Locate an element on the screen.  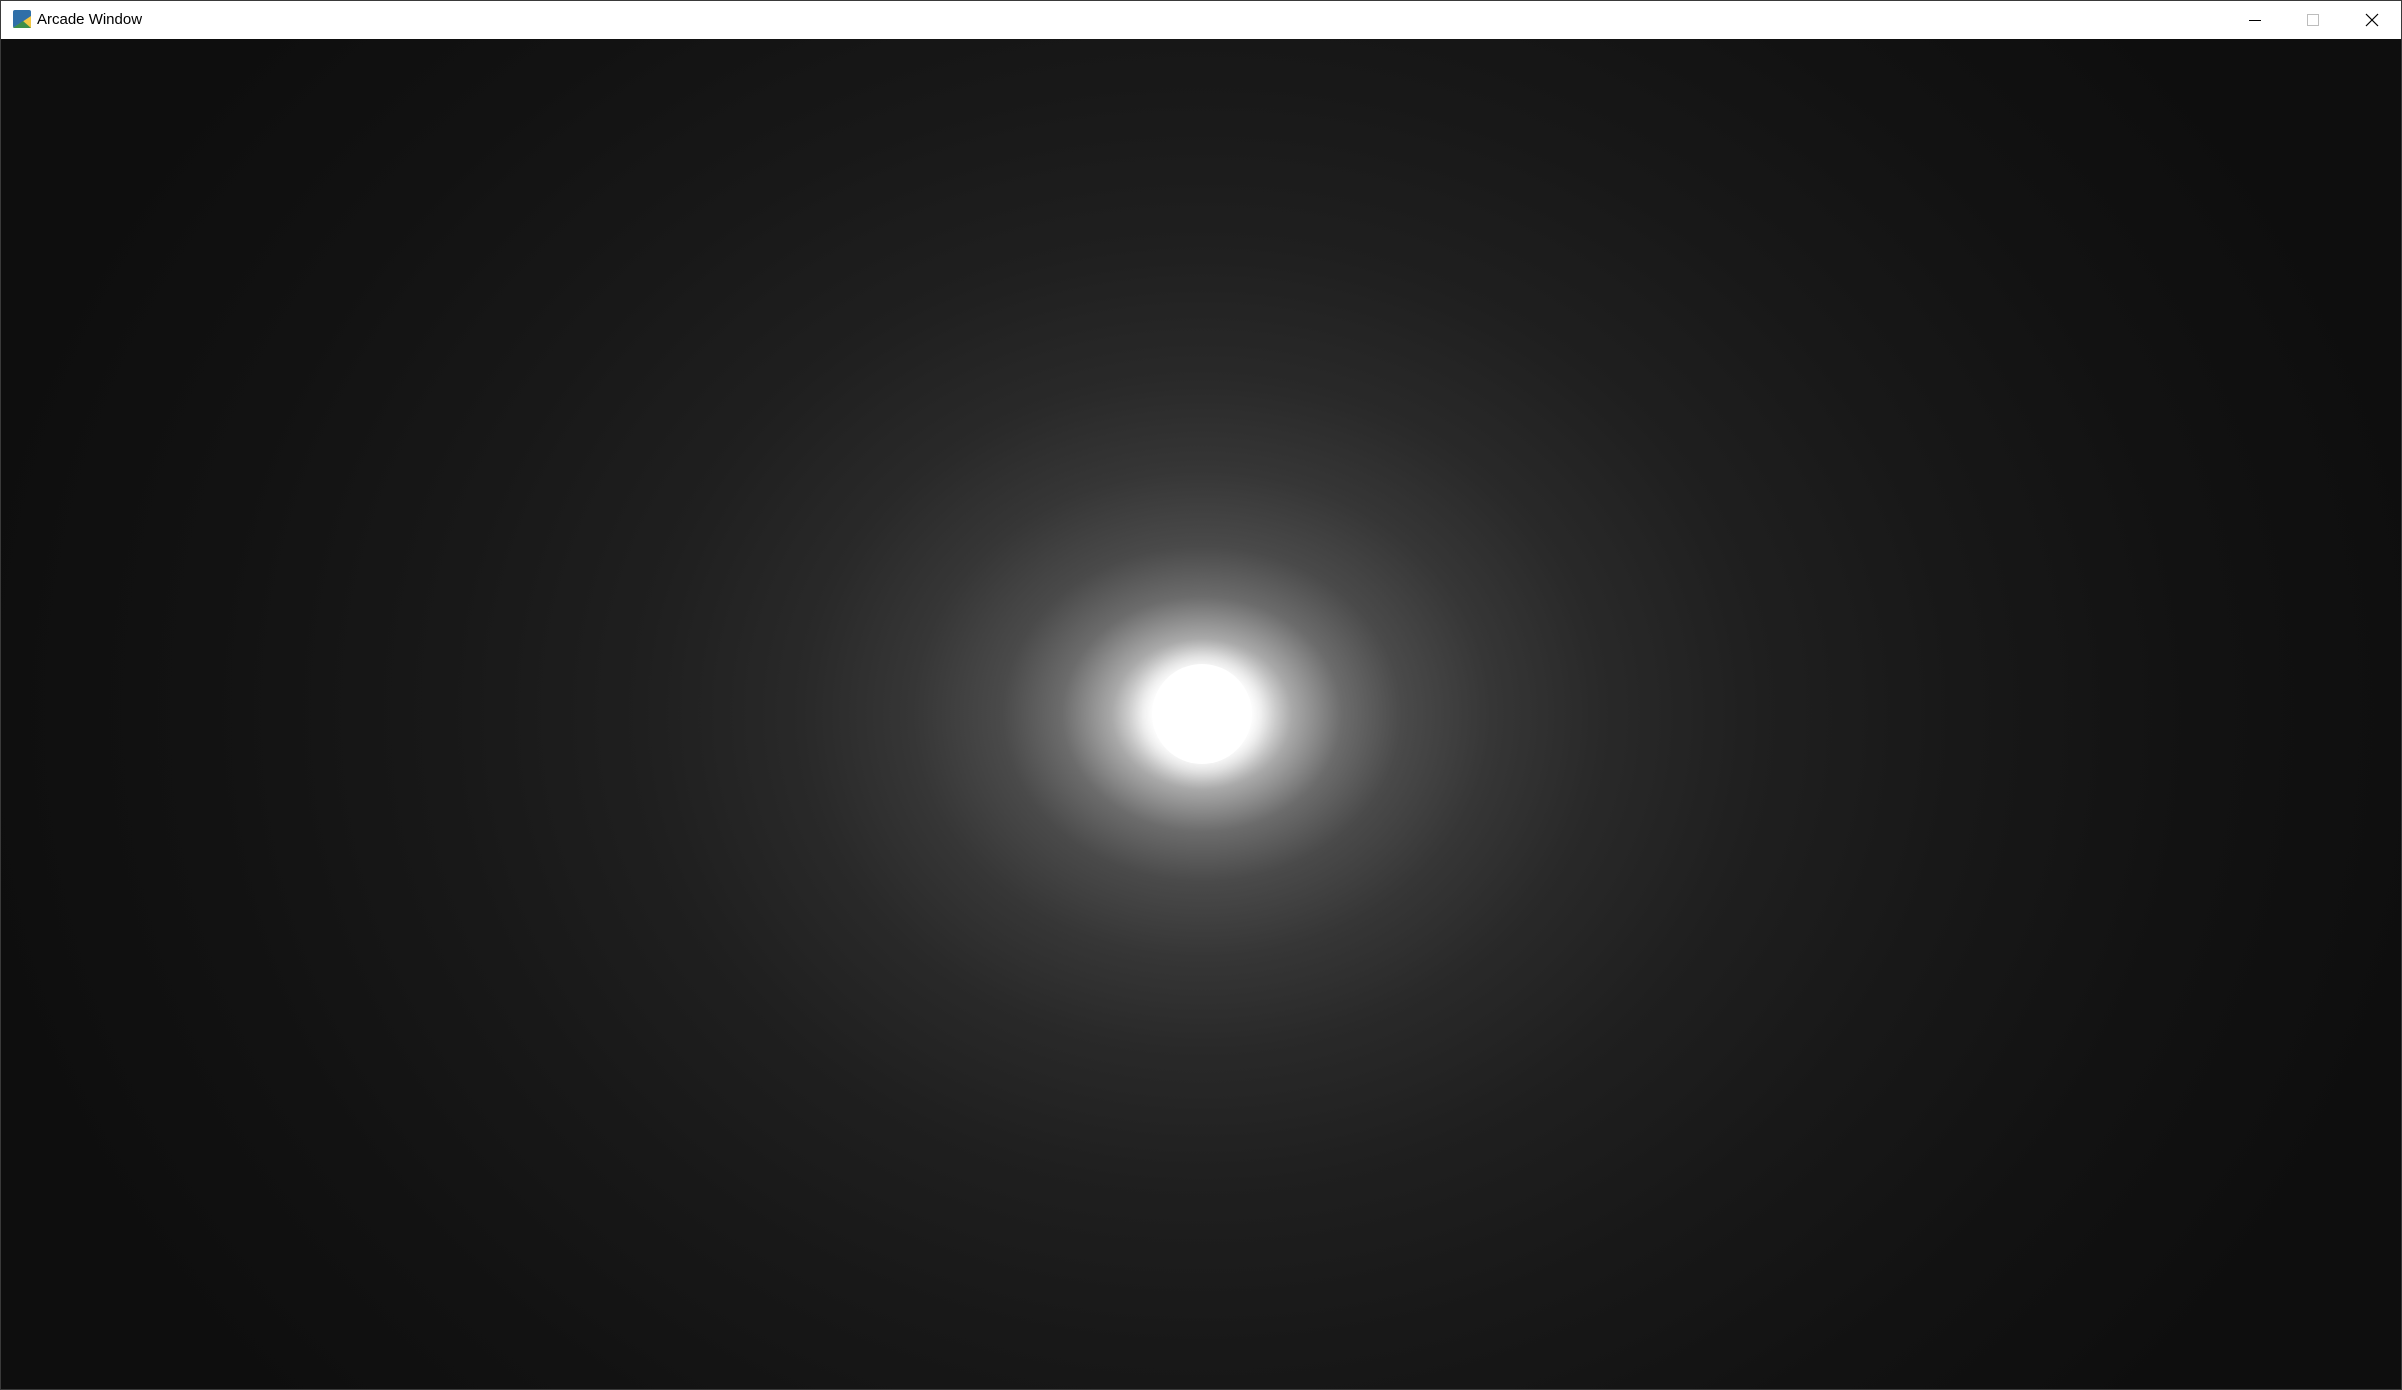
close-button is located at coordinates (2372, 20).